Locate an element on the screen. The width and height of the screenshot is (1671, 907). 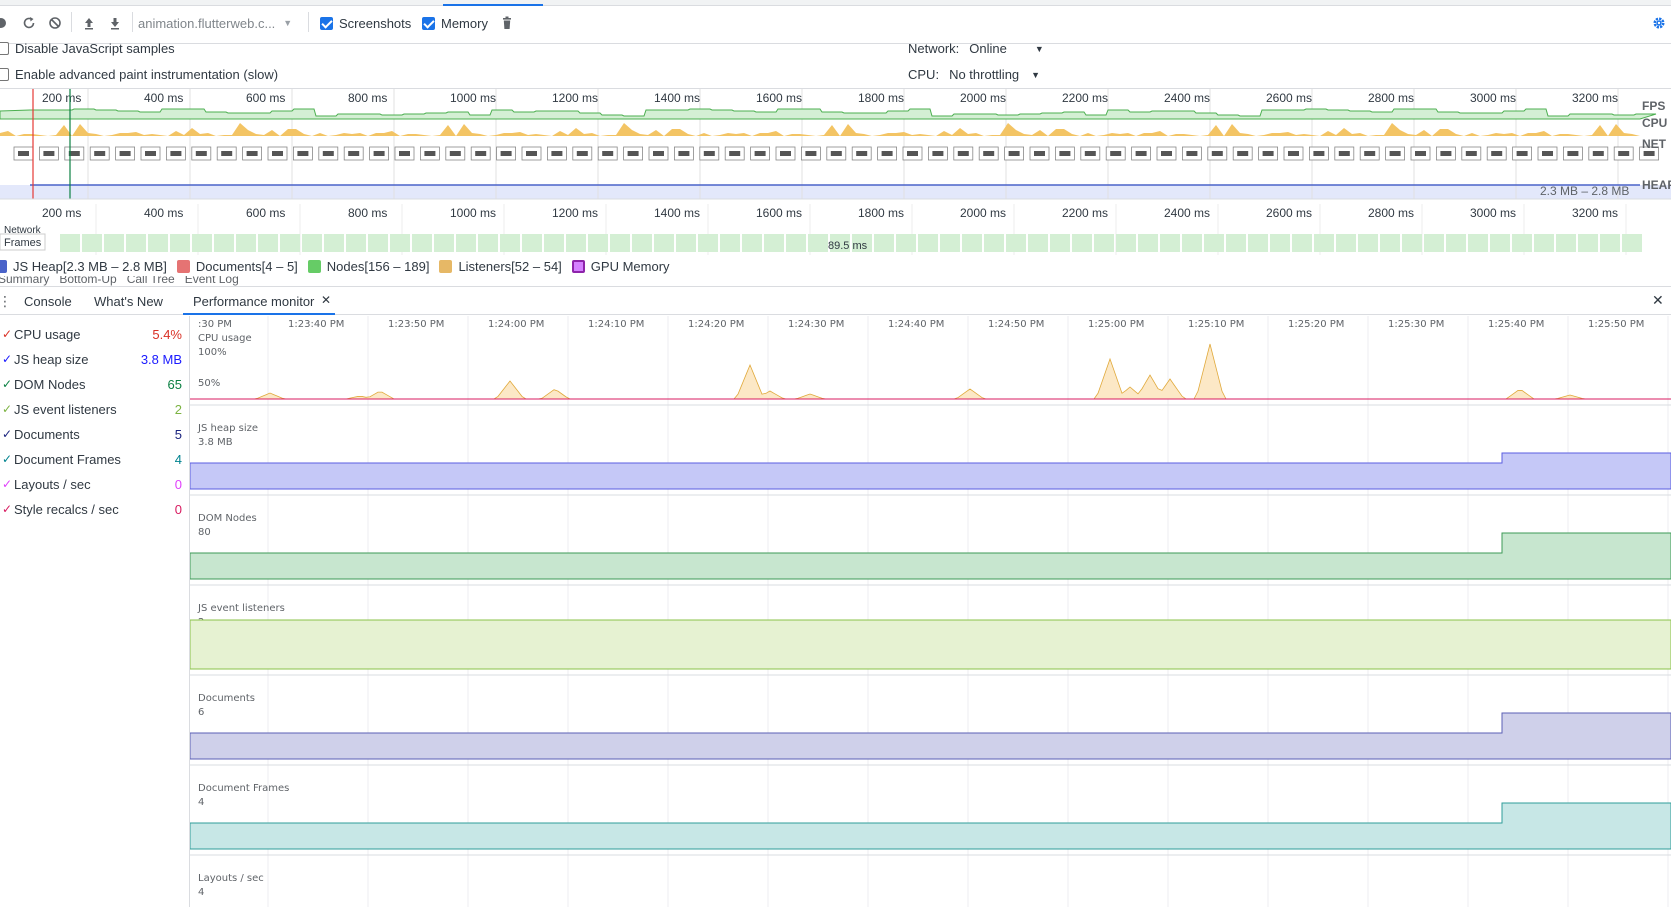
record-button is located at coordinates (4, 23).